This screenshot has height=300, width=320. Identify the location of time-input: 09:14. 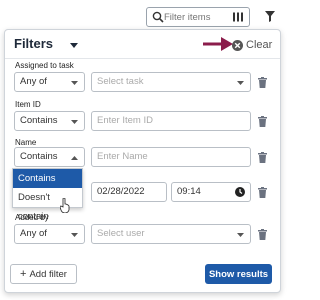
(211, 192).